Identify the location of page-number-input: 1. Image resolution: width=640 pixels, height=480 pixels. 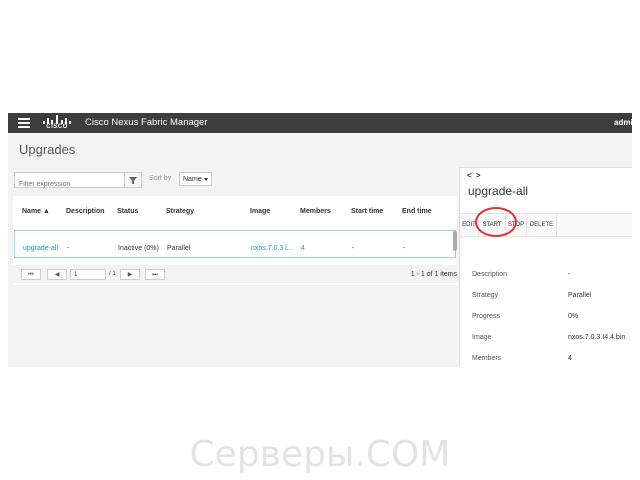
(88, 274).